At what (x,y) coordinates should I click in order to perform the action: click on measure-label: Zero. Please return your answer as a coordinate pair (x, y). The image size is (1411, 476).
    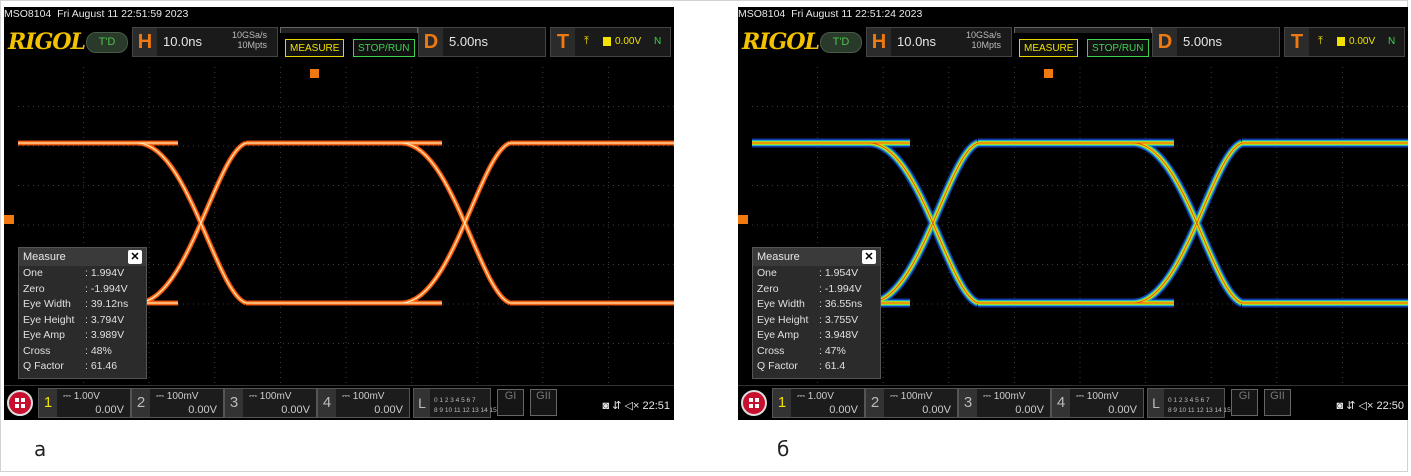
    Looking at the image, I should click on (768, 288).